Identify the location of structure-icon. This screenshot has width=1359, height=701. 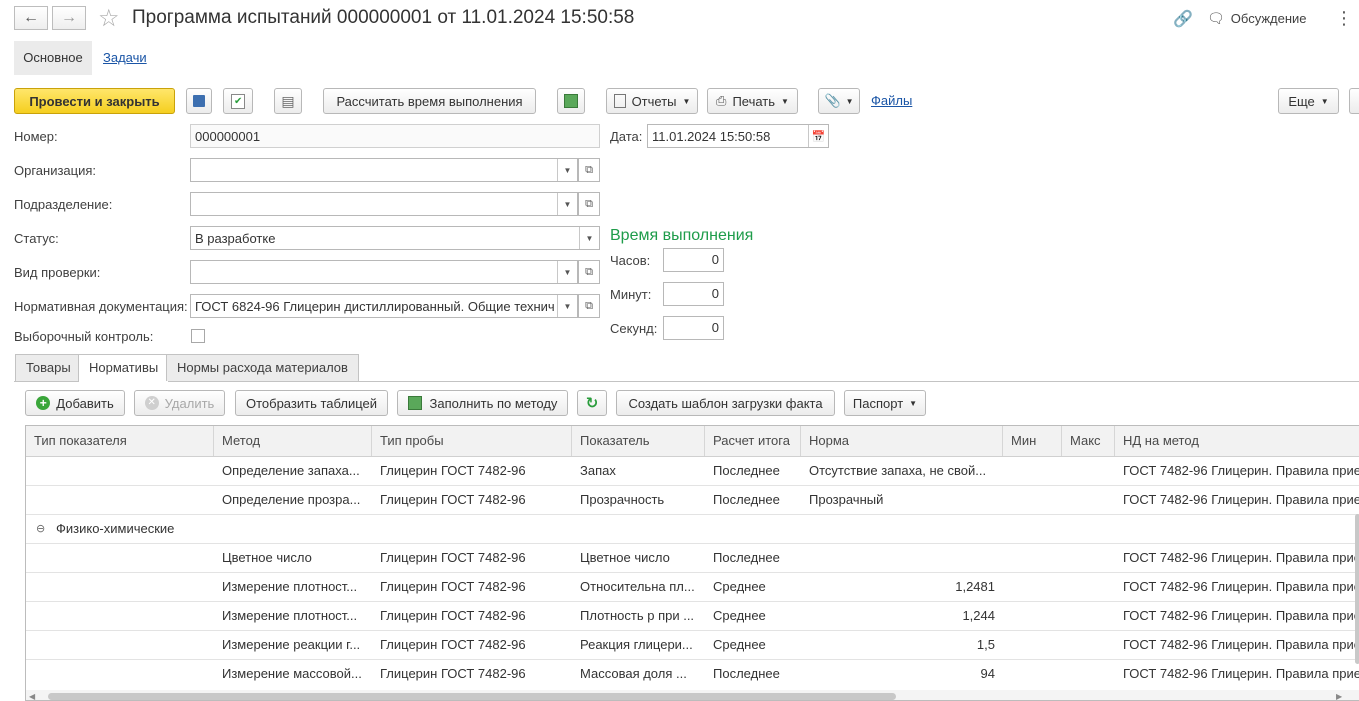
(571, 101).